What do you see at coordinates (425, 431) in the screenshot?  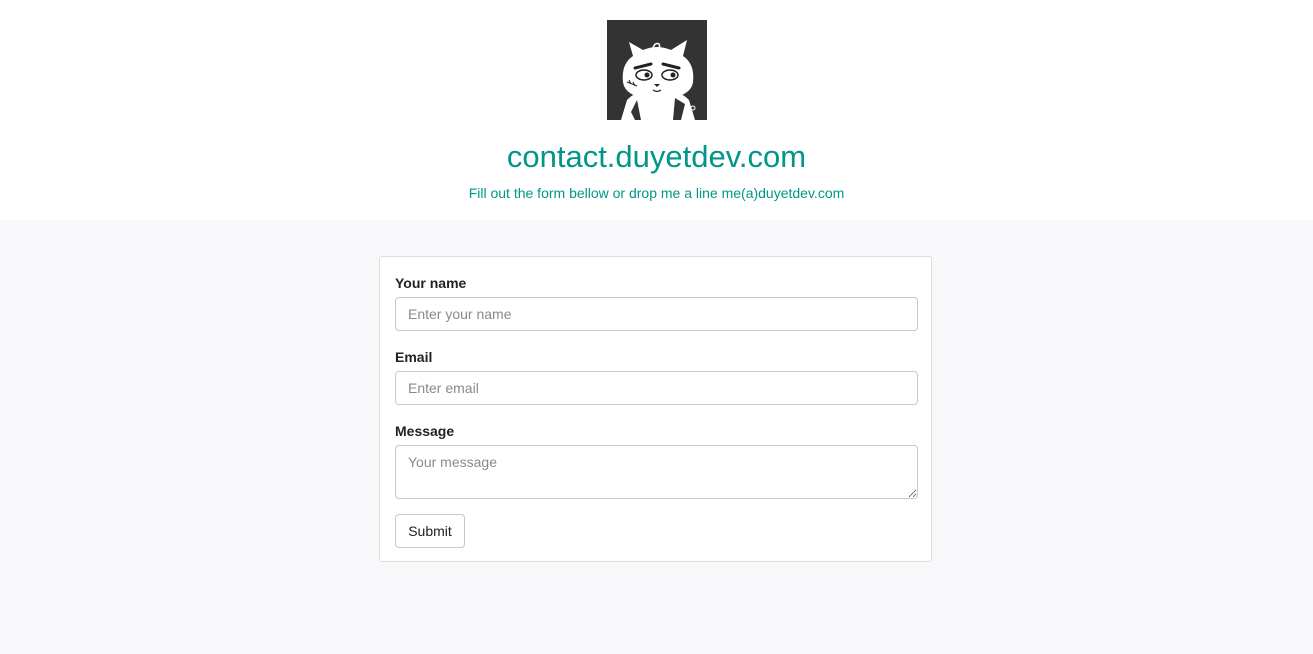 I see `message-label: Message` at bounding box center [425, 431].